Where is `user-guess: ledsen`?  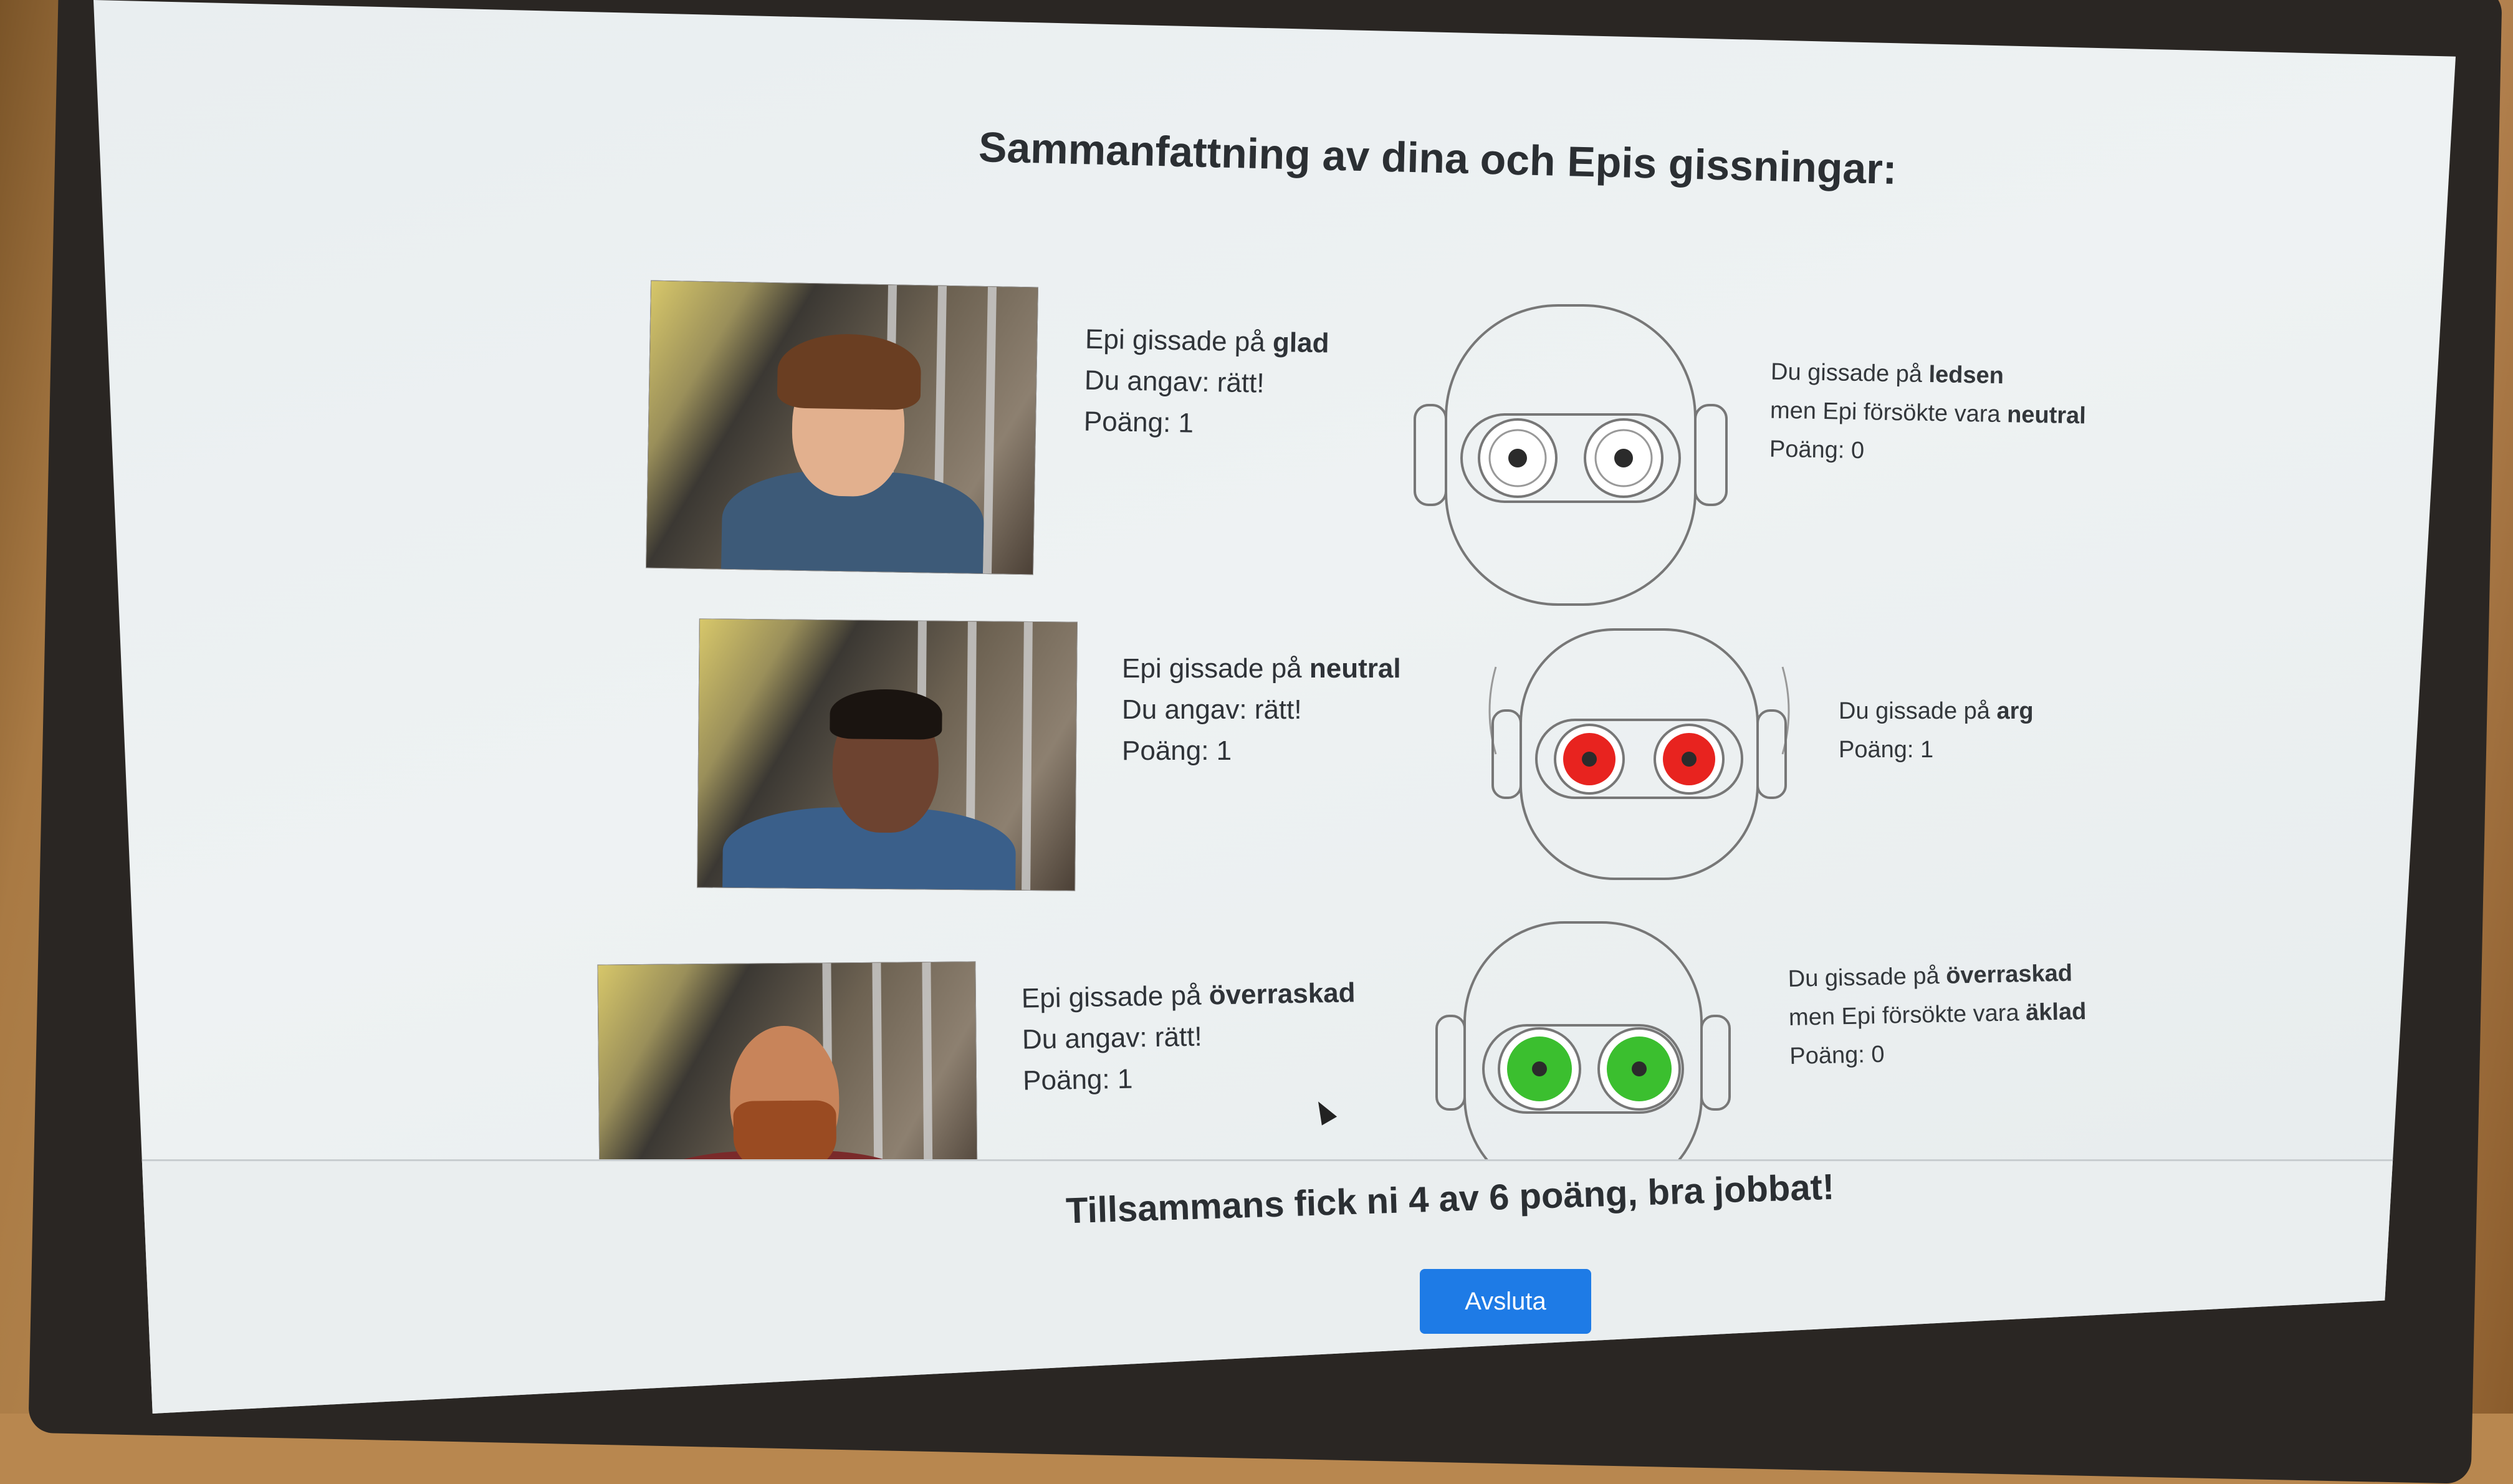
user-guess: ledsen is located at coordinates (1966, 376).